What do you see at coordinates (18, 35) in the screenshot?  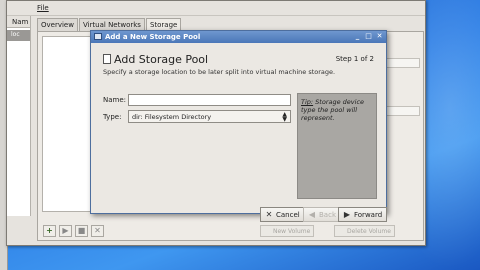 I see `connection-row: loc` at bounding box center [18, 35].